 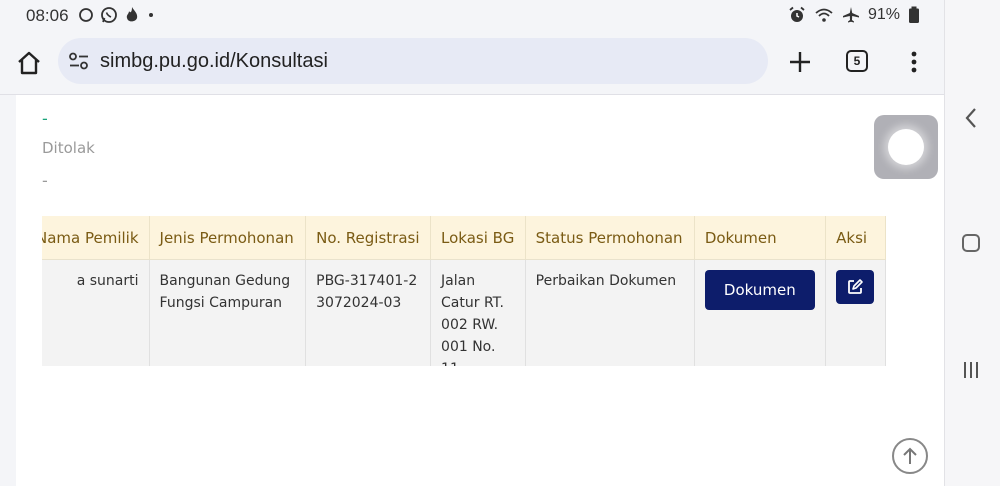 I want to click on header-dokumen: Dokumen, so click(x=760, y=238).